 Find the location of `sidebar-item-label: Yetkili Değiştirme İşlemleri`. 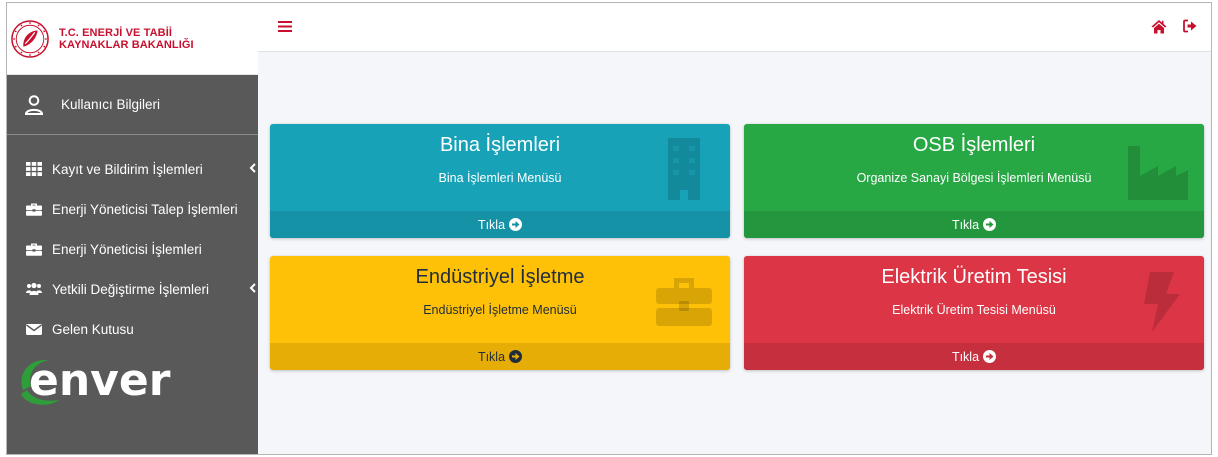

sidebar-item-label: Yetkili Değiştirme İşlemleri is located at coordinates (131, 289).